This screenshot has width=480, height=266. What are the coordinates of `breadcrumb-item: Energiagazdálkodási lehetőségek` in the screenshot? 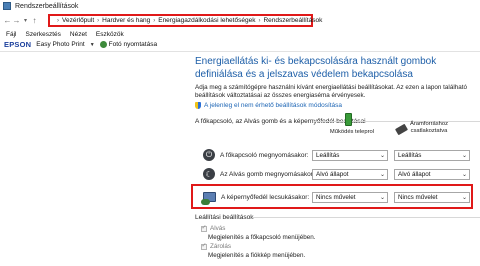 It's located at (206, 20).